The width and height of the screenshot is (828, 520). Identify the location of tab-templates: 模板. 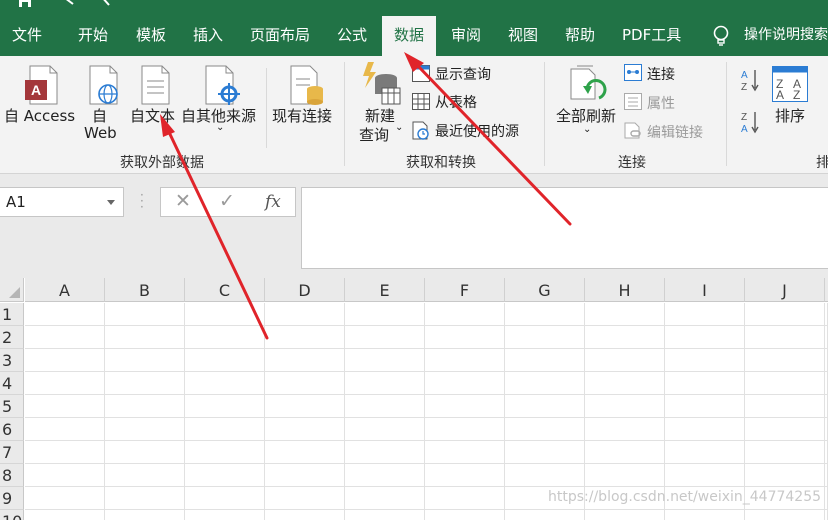
(151, 35).